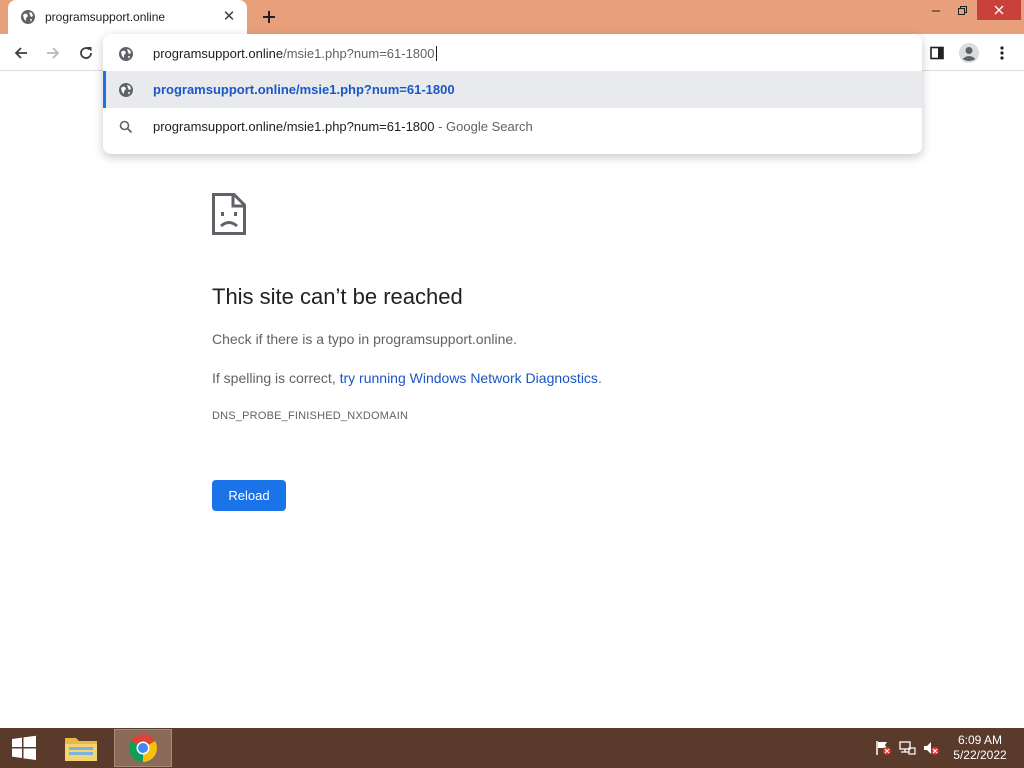 The height and width of the screenshot is (768, 1024). What do you see at coordinates (931, 748) in the screenshot?
I see `volume-muted-icon` at bounding box center [931, 748].